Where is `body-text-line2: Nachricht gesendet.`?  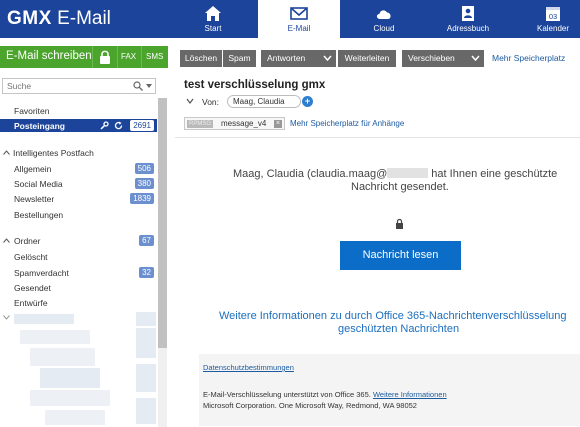
body-text-line2: Nachricht gesendet. is located at coordinates (400, 187).